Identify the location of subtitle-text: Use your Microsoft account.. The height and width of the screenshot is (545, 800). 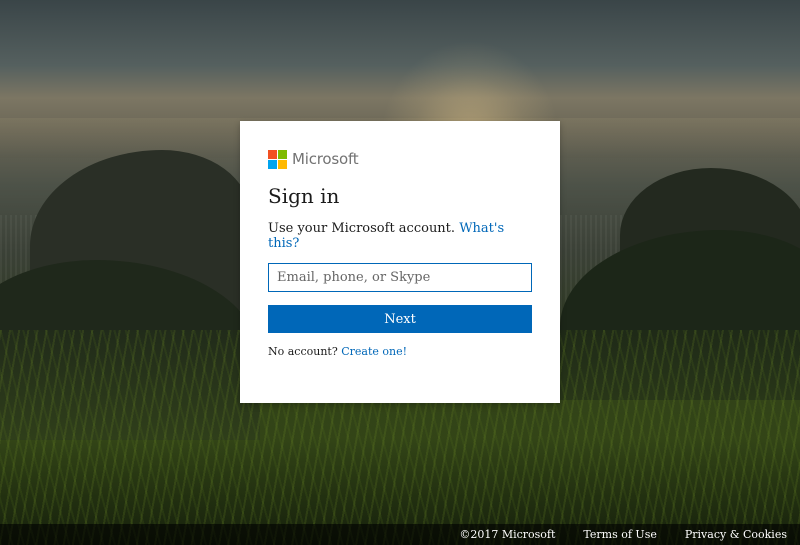
(362, 228).